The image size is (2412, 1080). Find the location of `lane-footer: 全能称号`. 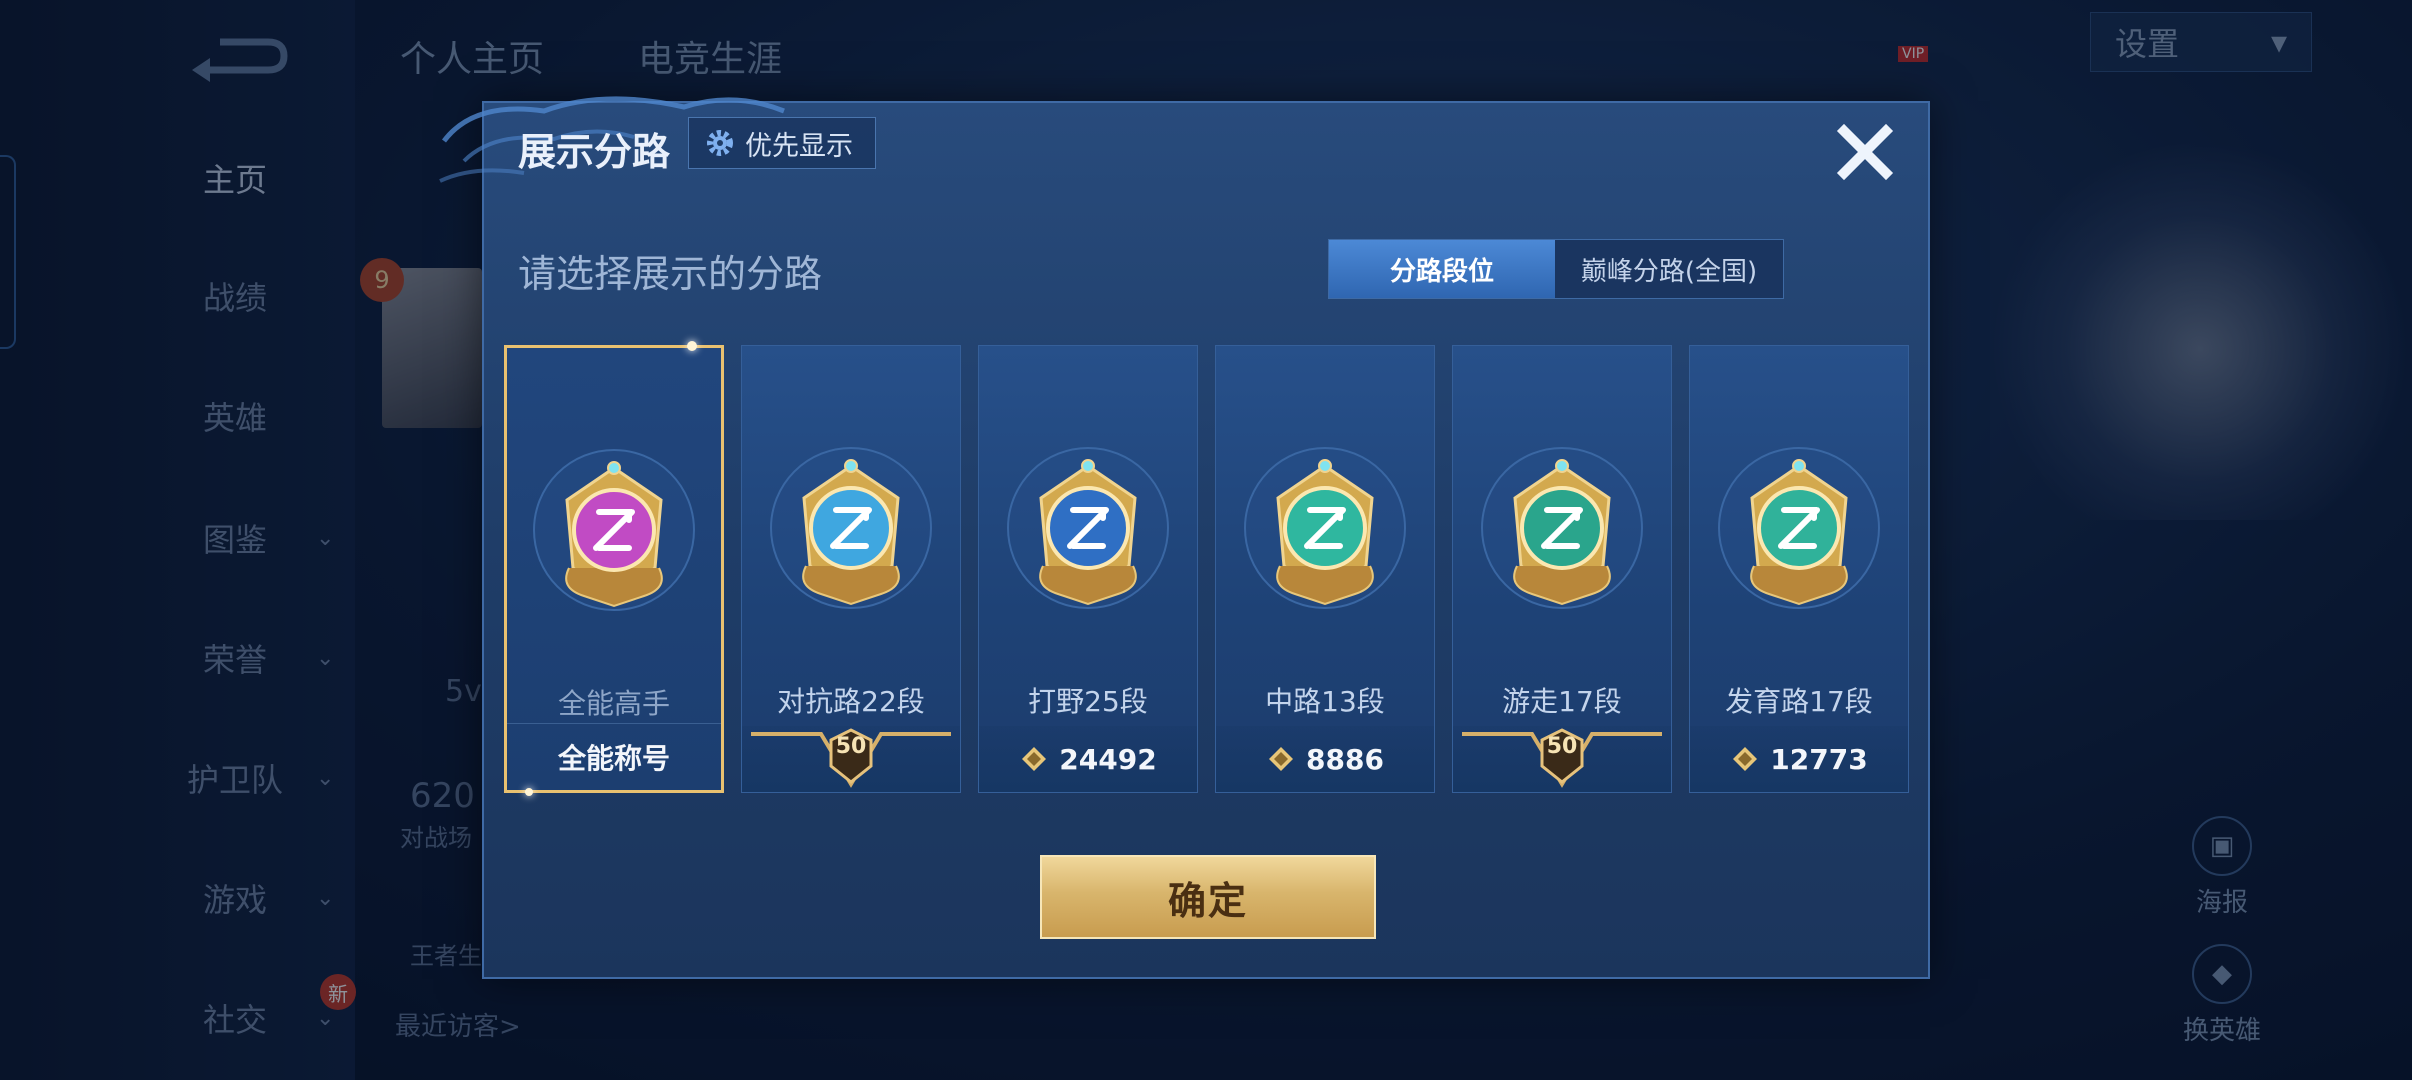

lane-footer: 全能称号 is located at coordinates (614, 756).